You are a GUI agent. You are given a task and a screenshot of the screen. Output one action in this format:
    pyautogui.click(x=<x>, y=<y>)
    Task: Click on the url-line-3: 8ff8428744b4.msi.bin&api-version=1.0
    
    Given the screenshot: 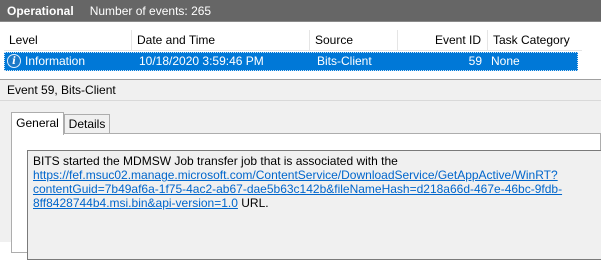 What is the action you would take?
    pyautogui.click(x=135, y=203)
    